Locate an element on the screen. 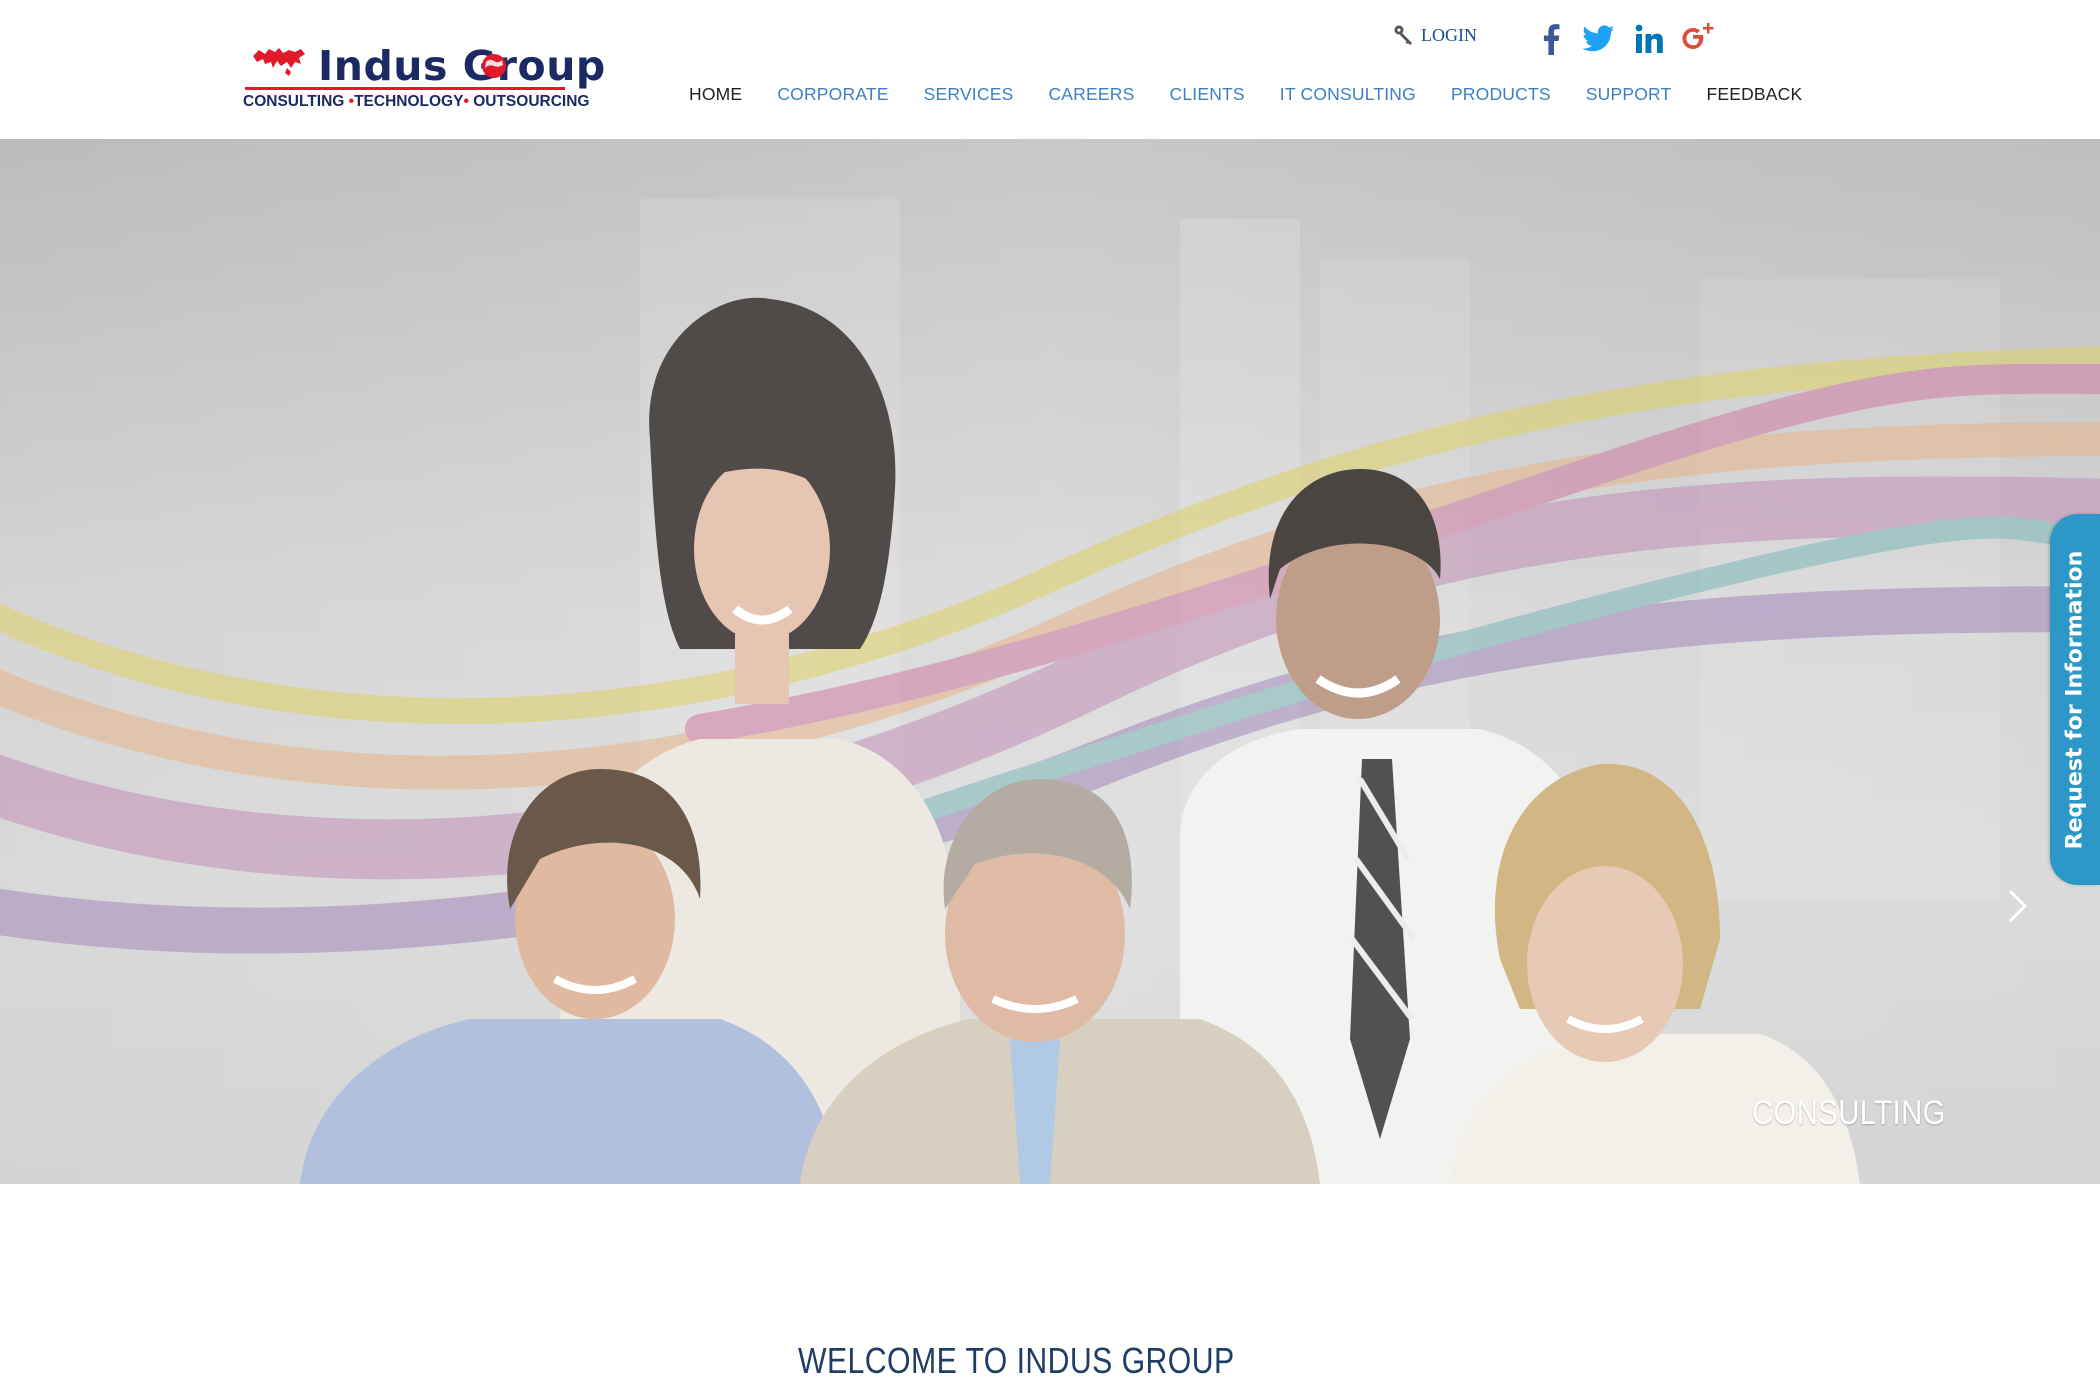 This screenshot has width=2100, height=1400. tagline-consulting: CONSULTING is located at coordinates (294, 101).